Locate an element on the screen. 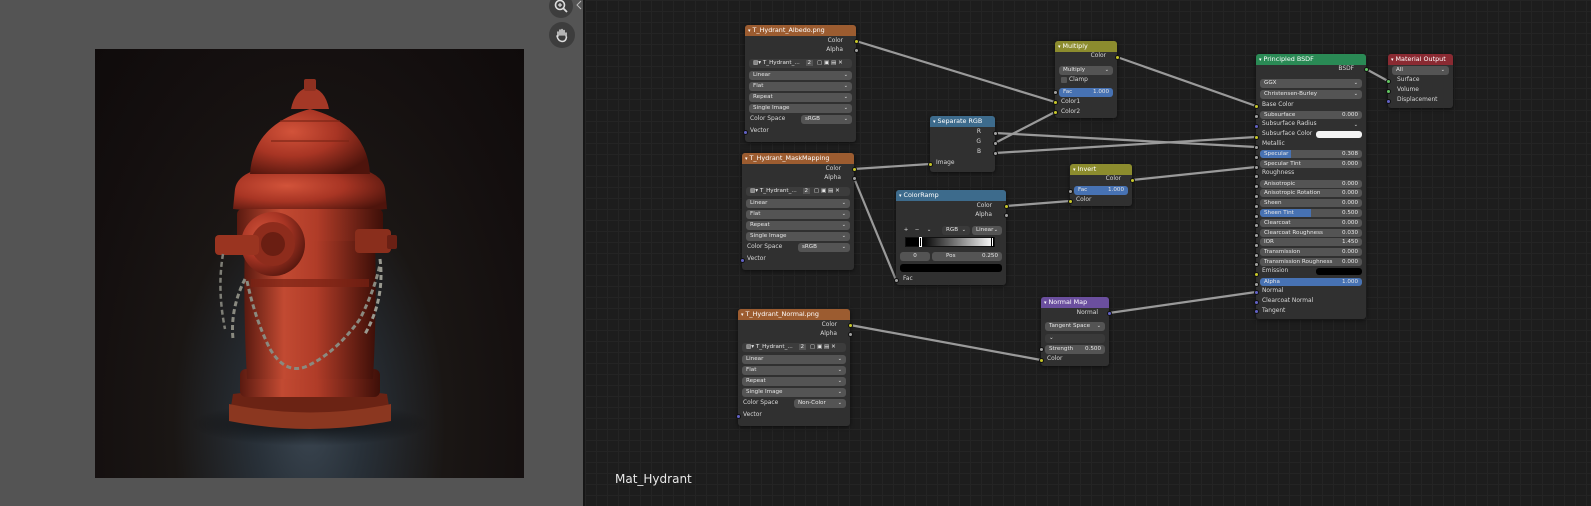  fac-slider: Fac 1.000 is located at coordinates (1086, 92).